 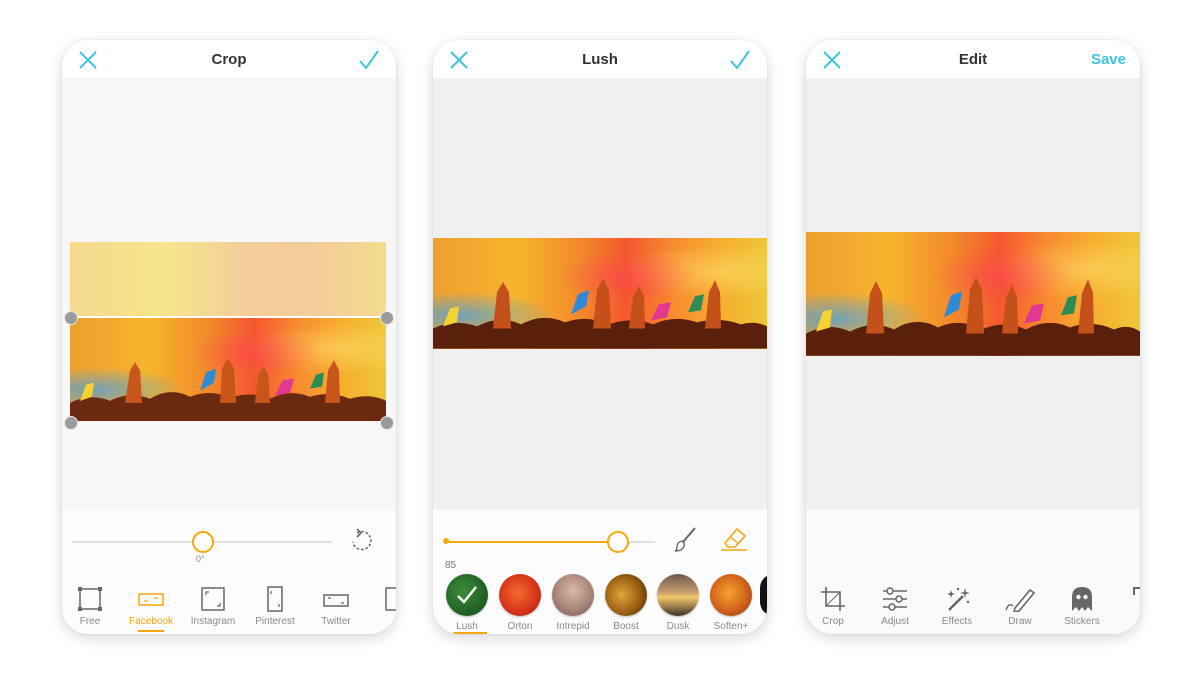 I want to click on more-tools-icon, so click(x=1136, y=591).